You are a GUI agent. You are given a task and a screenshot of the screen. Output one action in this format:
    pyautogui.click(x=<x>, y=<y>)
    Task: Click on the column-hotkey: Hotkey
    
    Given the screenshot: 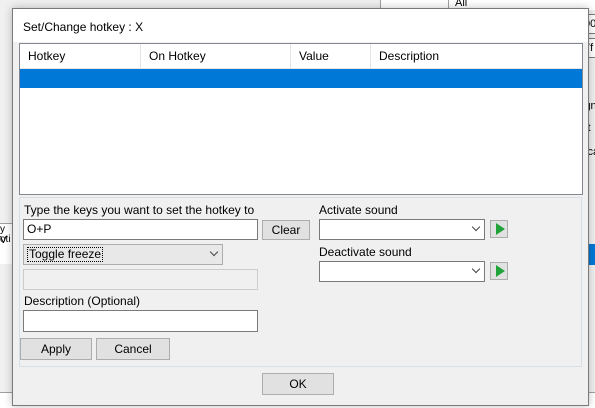 What is the action you would take?
    pyautogui.click(x=80, y=56)
    